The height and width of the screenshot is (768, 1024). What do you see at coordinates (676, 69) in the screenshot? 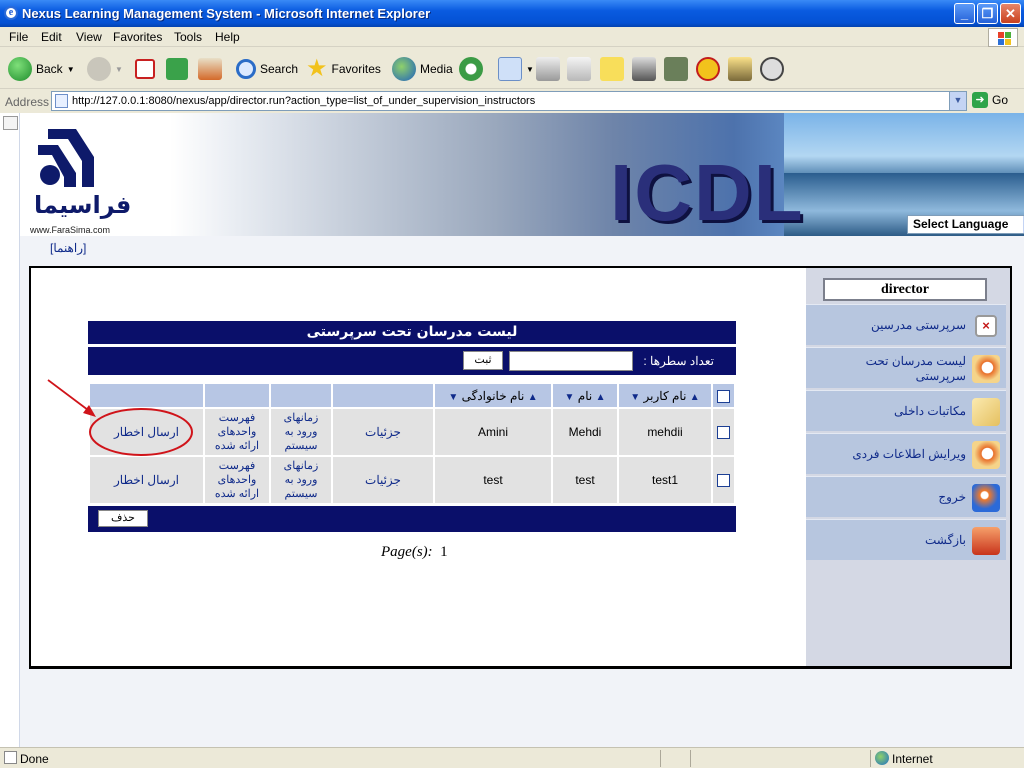
I see `tv-button` at bounding box center [676, 69].